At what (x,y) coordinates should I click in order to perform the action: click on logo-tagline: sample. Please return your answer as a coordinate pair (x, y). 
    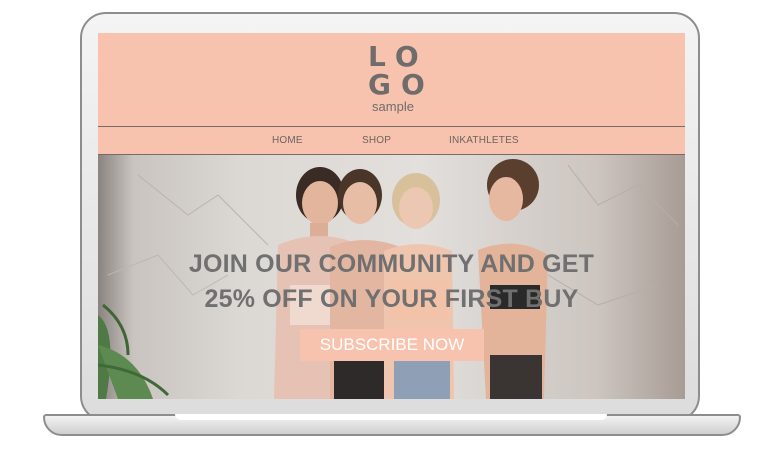
    Looking at the image, I should click on (393, 106).